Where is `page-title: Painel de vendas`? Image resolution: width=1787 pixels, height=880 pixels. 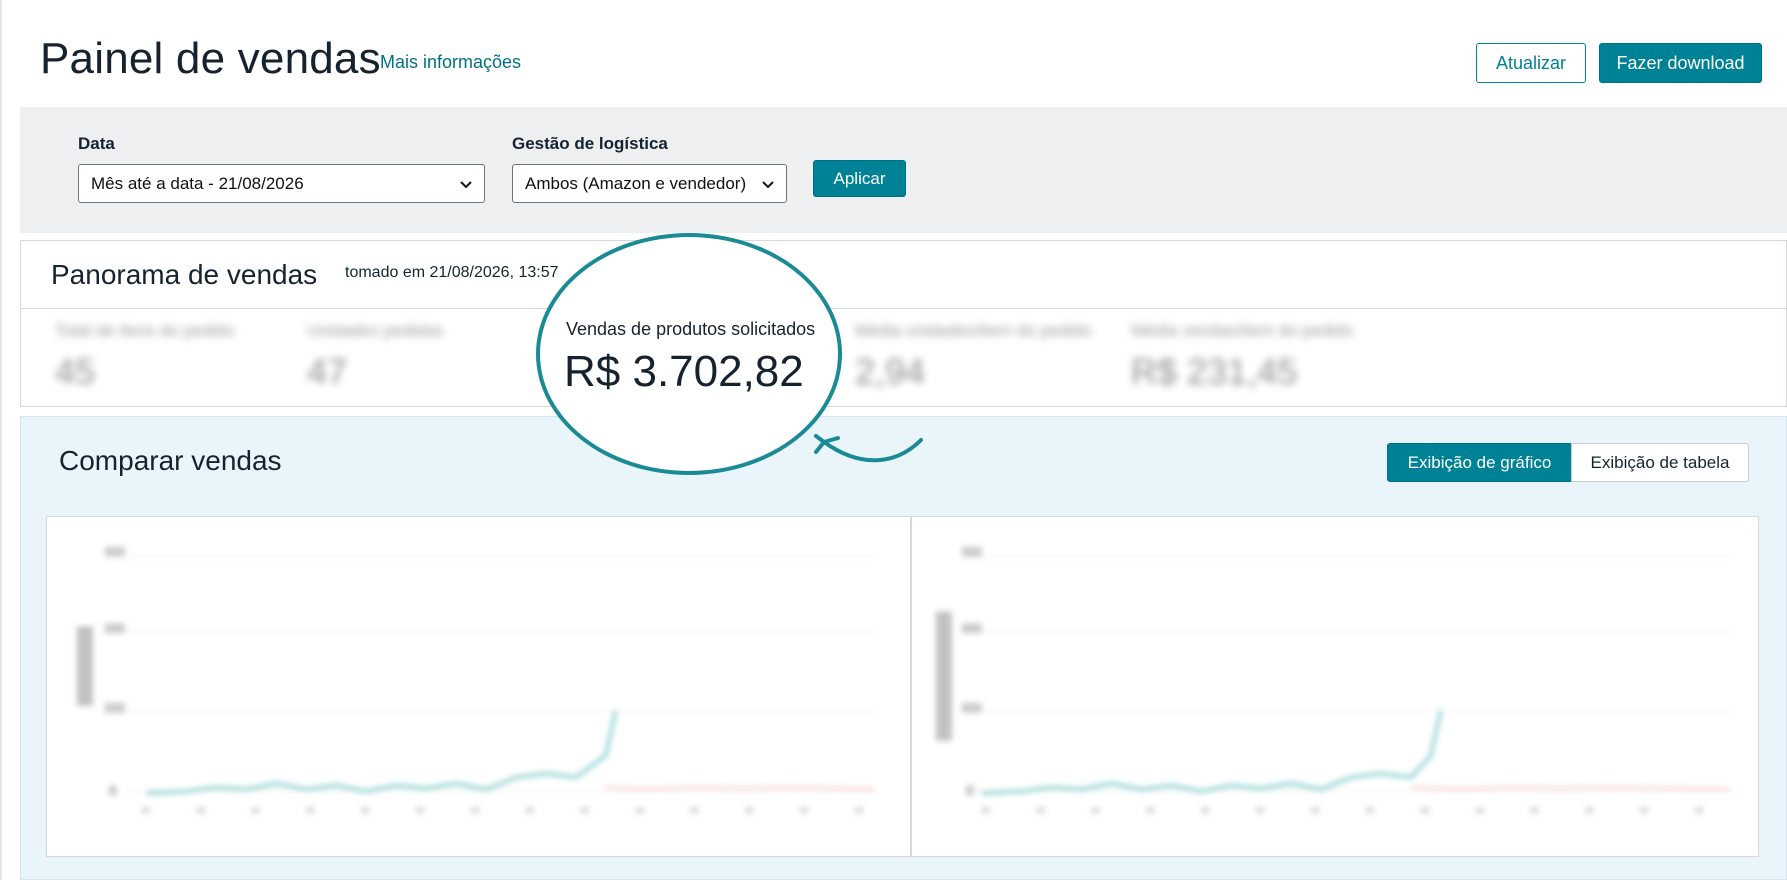 page-title: Painel de vendas is located at coordinates (210, 58).